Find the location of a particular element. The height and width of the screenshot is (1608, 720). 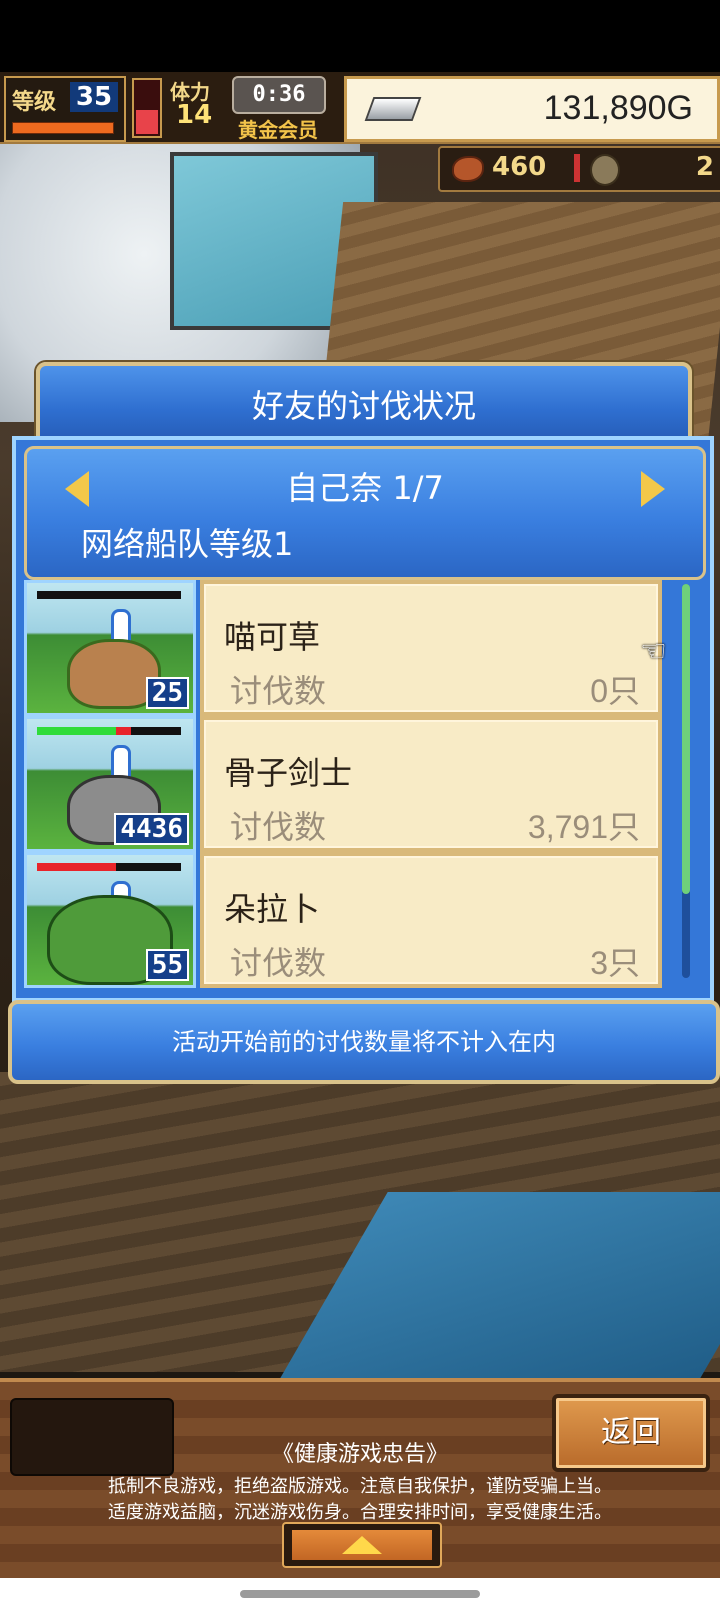

monster-card: 喵可草 讨伐数 0只 is located at coordinates (431, 648).